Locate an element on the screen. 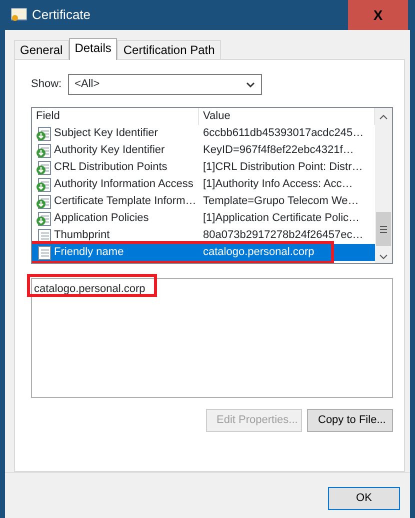 This screenshot has height=518, width=415. show-label: Show: is located at coordinates (46, 84).